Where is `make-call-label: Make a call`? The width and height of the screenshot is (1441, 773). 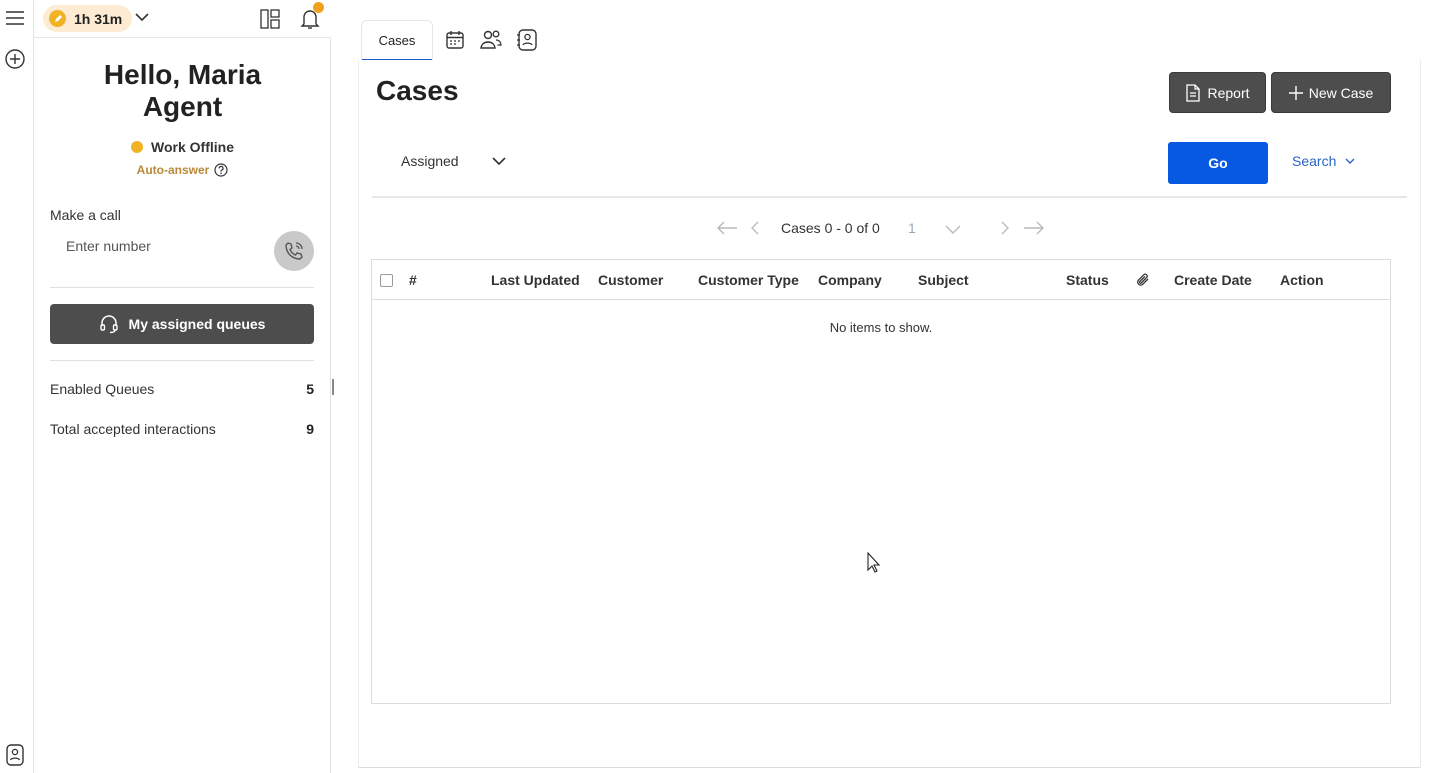 make-call-label: Make a call is located at coordinates (85, 215).